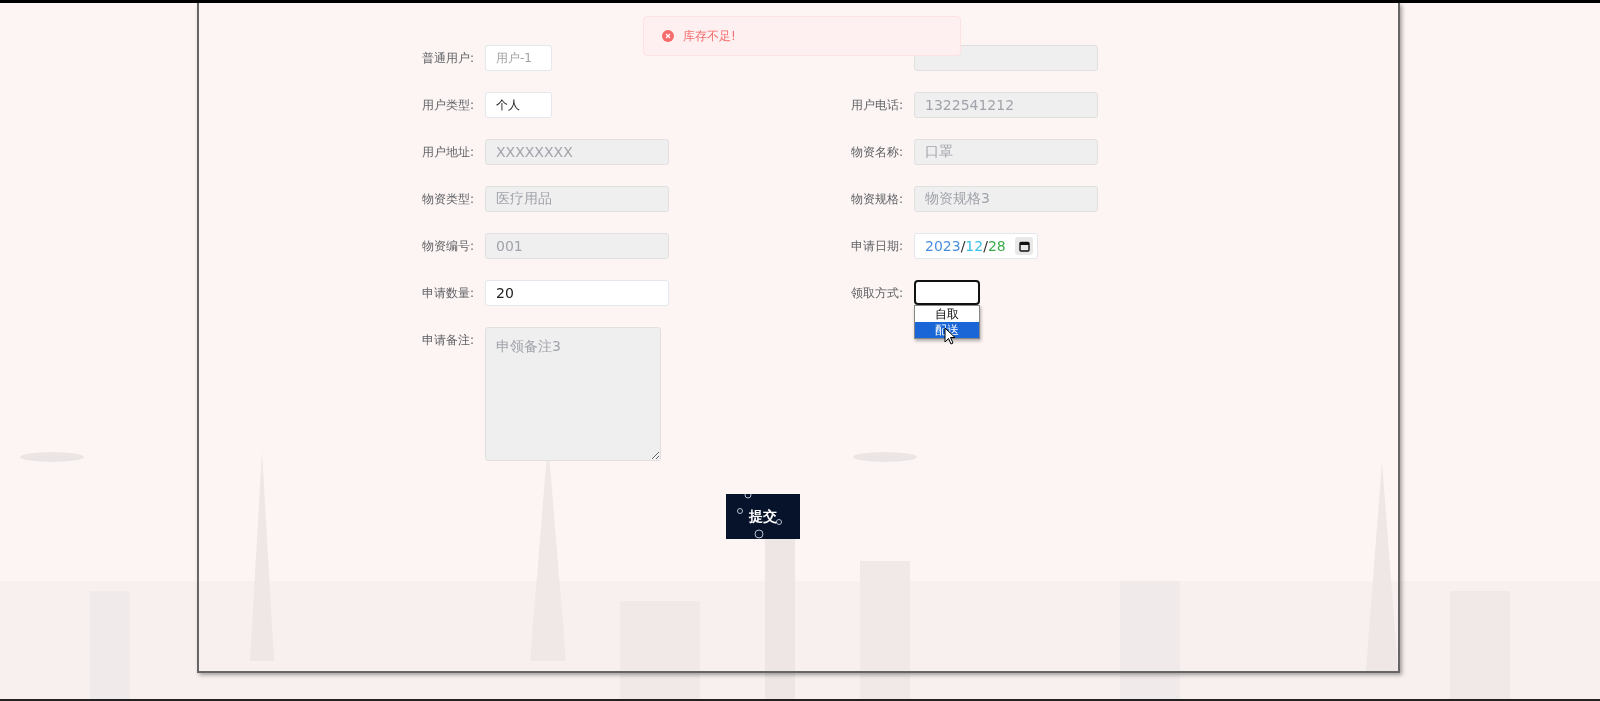 This screenshot has height=701, width=1600. Describe the element at coordinates (449, 152) in the screenshot. I see `field-label: 用户地址:` at that location.